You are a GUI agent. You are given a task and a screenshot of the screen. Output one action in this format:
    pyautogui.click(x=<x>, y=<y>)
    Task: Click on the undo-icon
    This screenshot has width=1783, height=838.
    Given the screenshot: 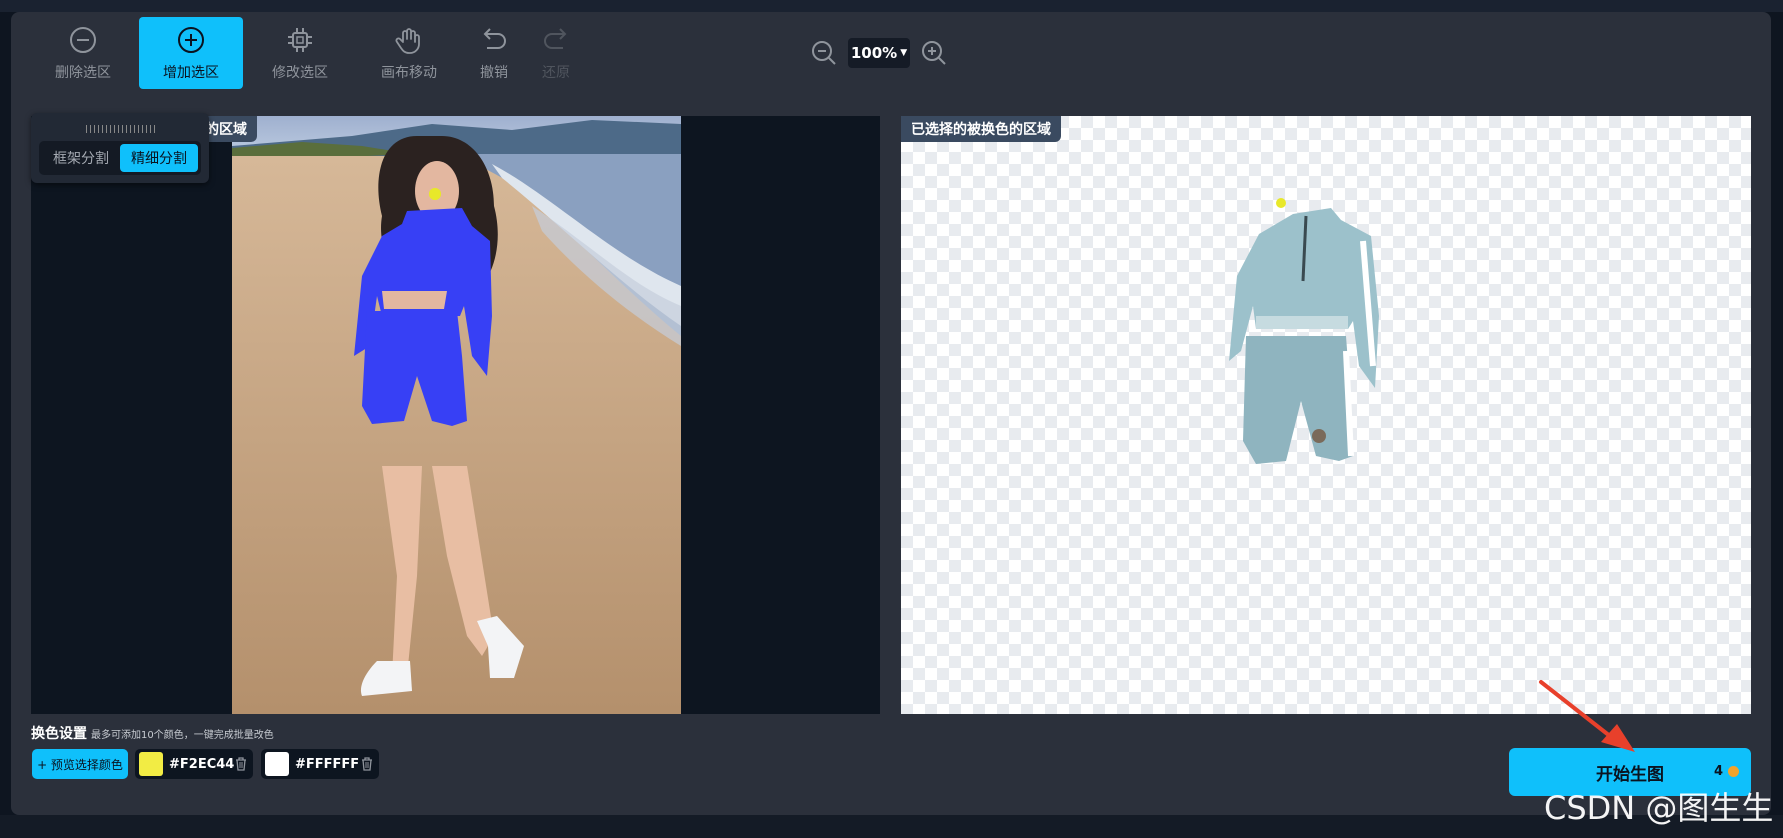 What is the action you would take?
    pyautogui.click(x=494, y=38)
    